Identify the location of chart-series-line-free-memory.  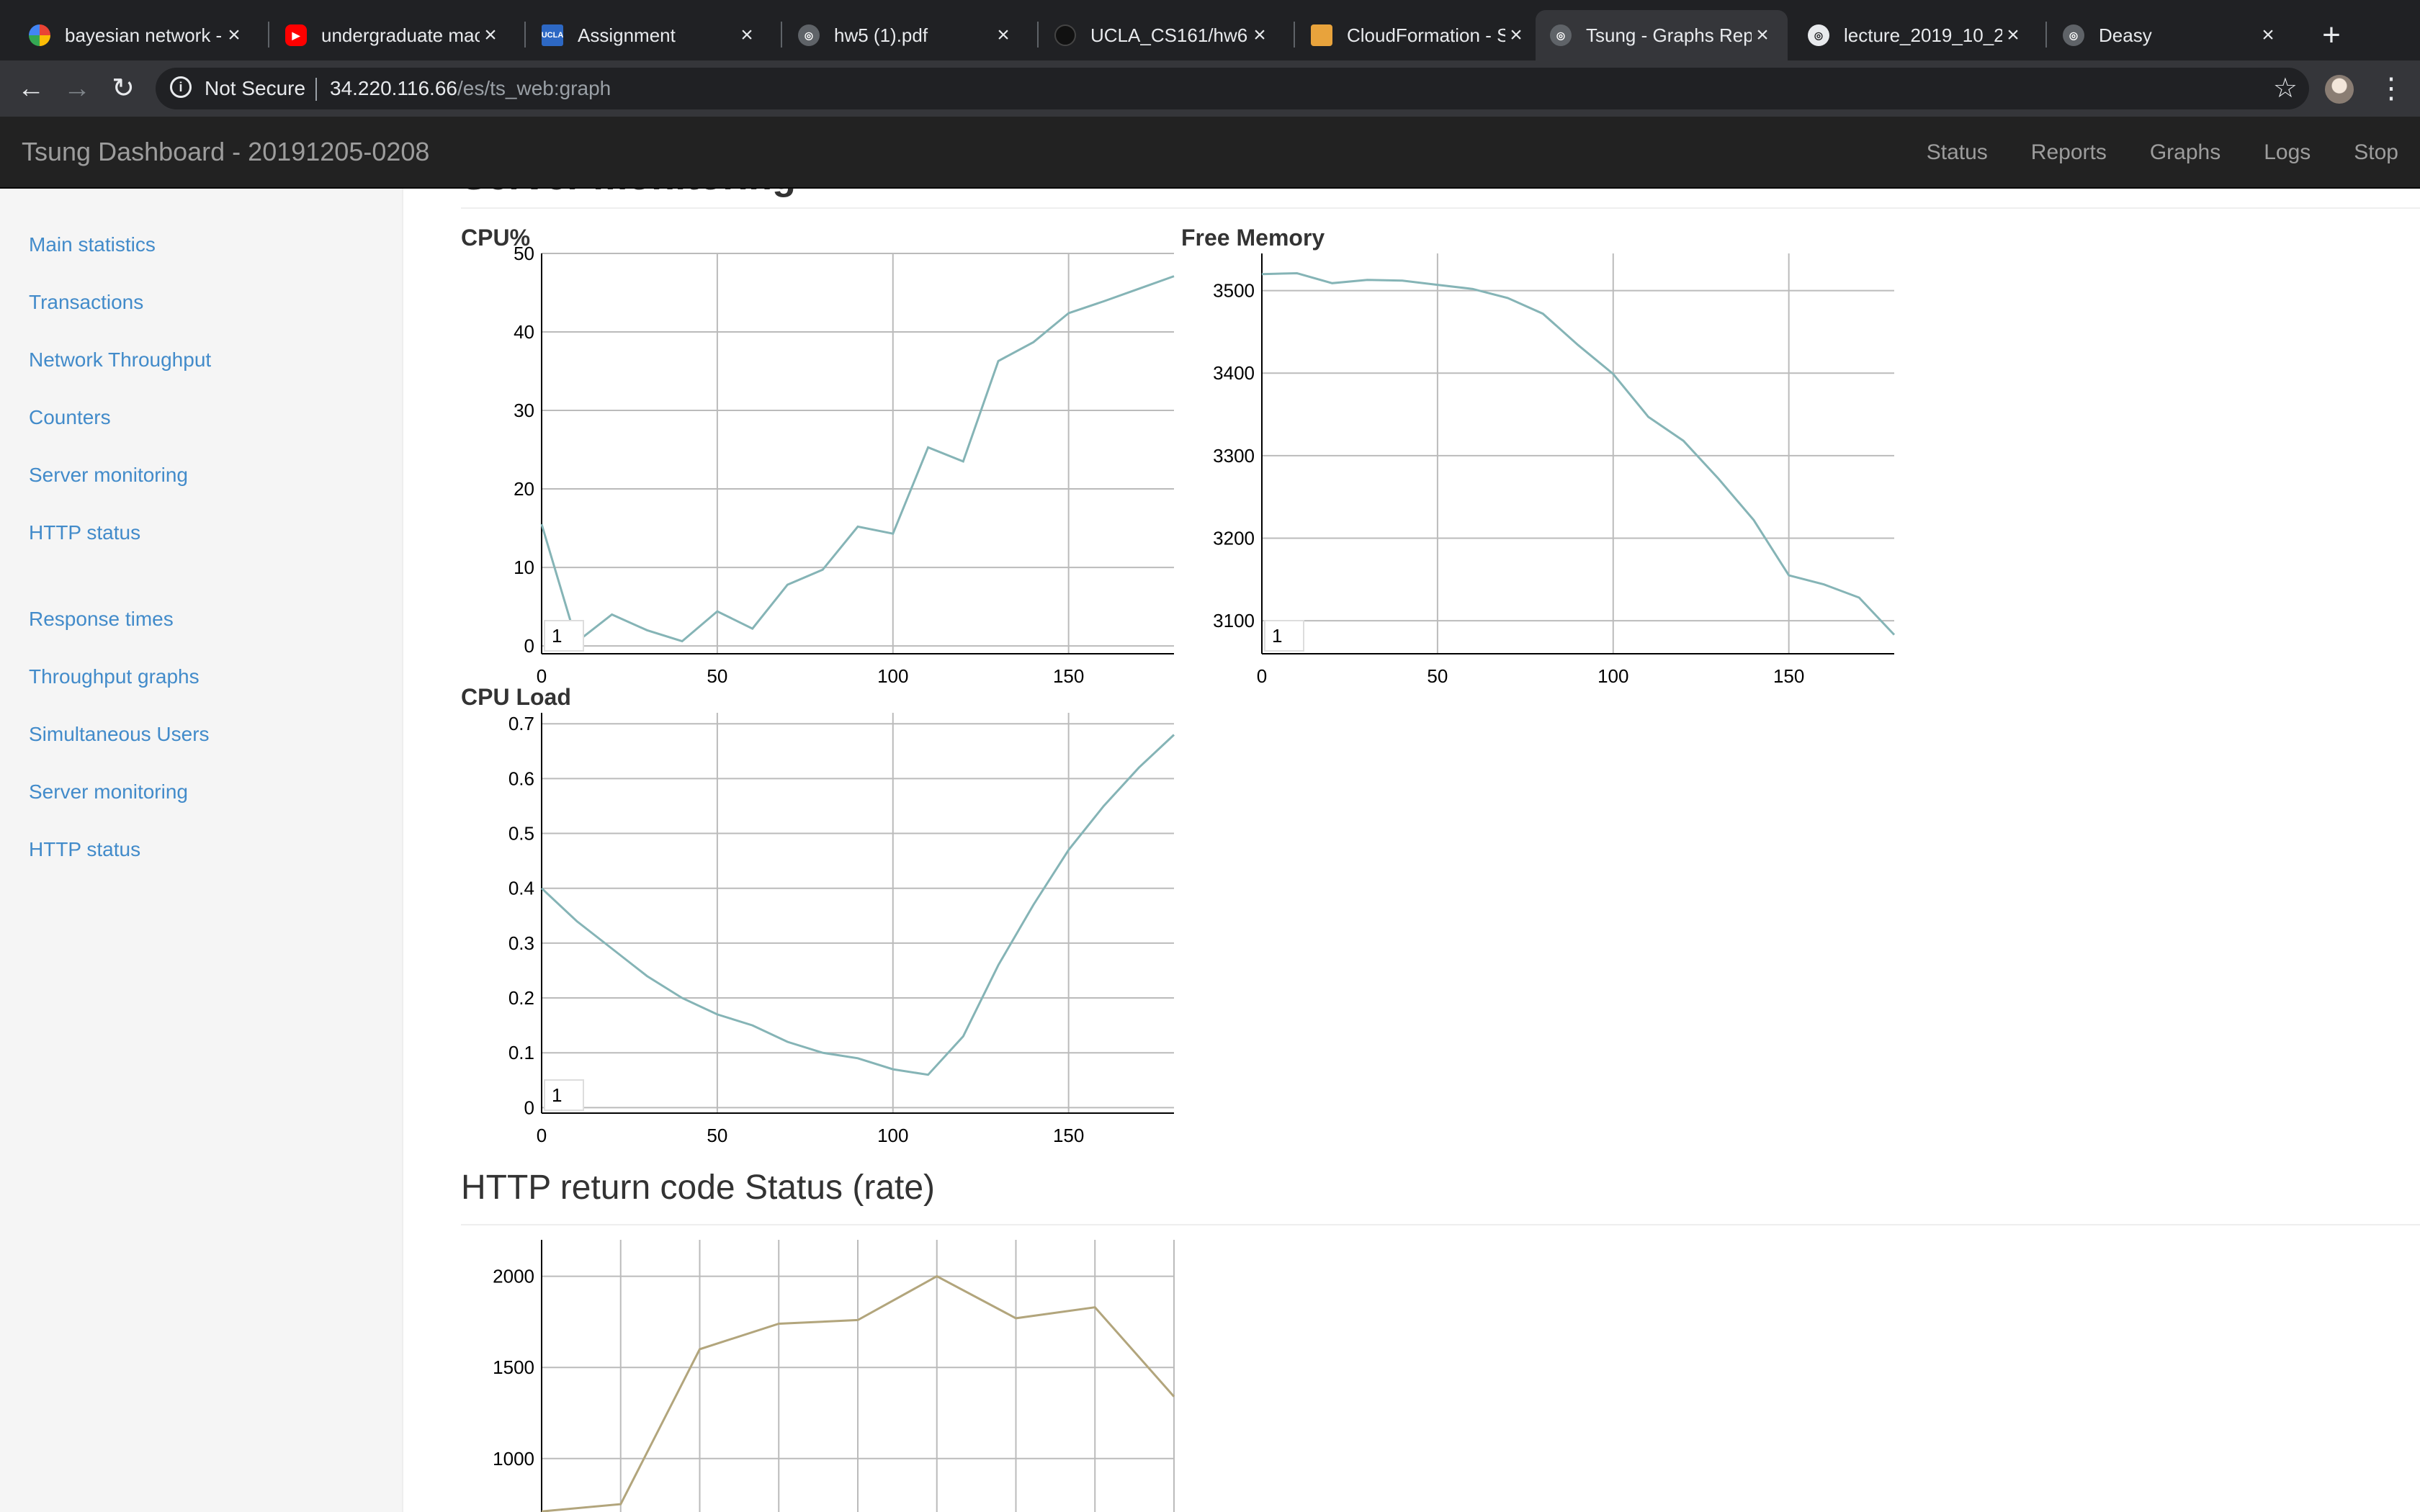
(1578, 453).